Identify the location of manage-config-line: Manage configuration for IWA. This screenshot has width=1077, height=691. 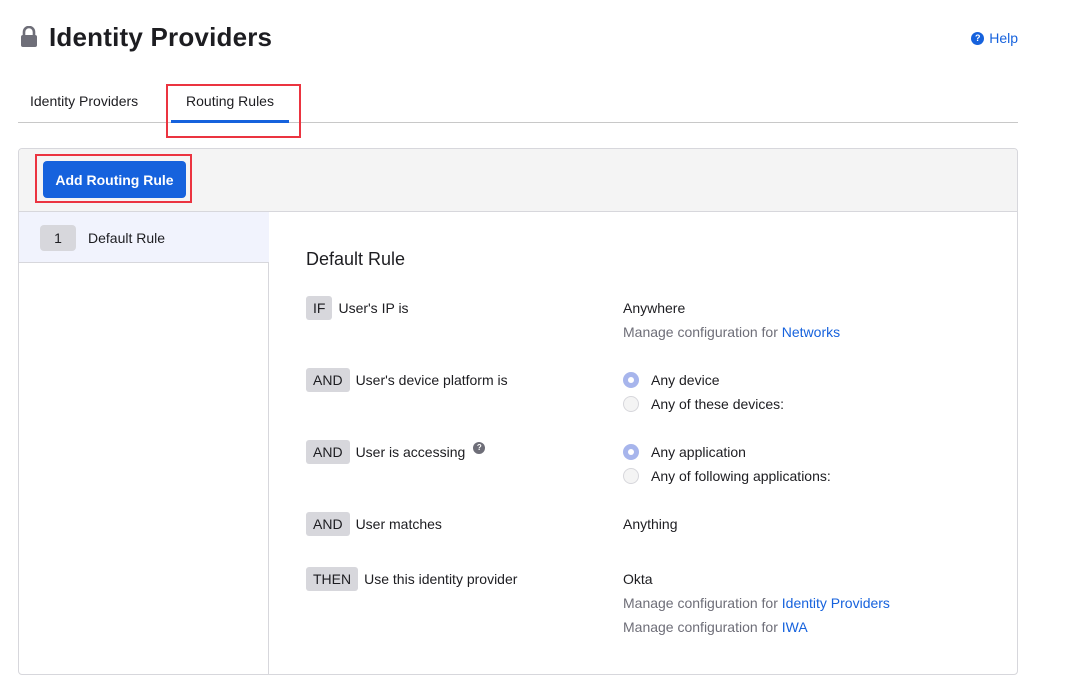
(756, 627).